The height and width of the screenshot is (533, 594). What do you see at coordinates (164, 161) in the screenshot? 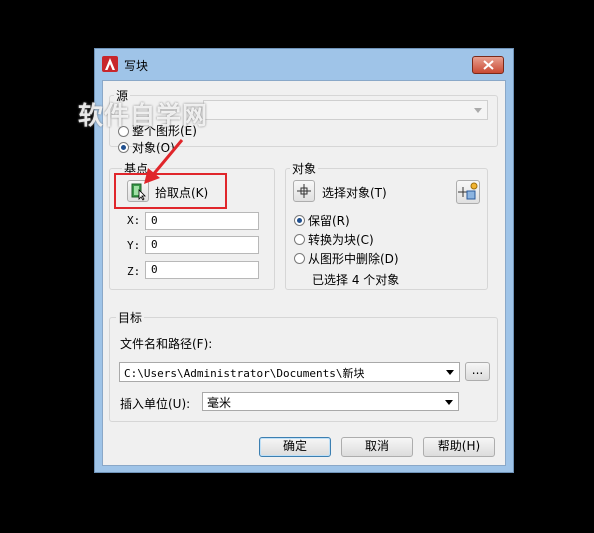
I see `red-arrow-icon` at bounding box center [164, 161].